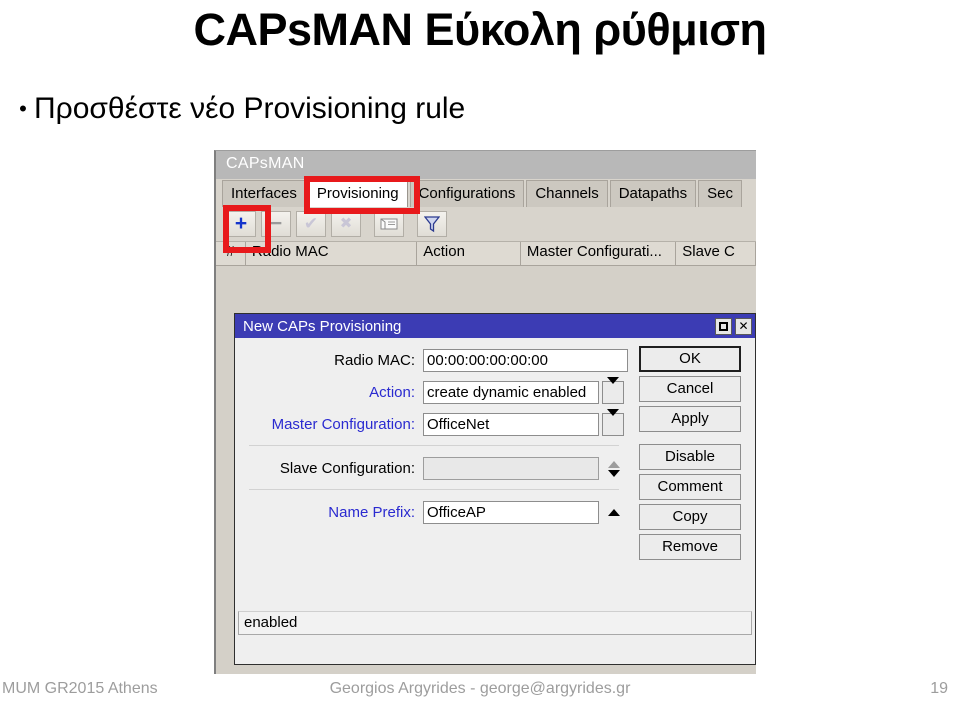 This screenshot has height=702, width=960. I want to click on add-button: +, so click(241, 224).